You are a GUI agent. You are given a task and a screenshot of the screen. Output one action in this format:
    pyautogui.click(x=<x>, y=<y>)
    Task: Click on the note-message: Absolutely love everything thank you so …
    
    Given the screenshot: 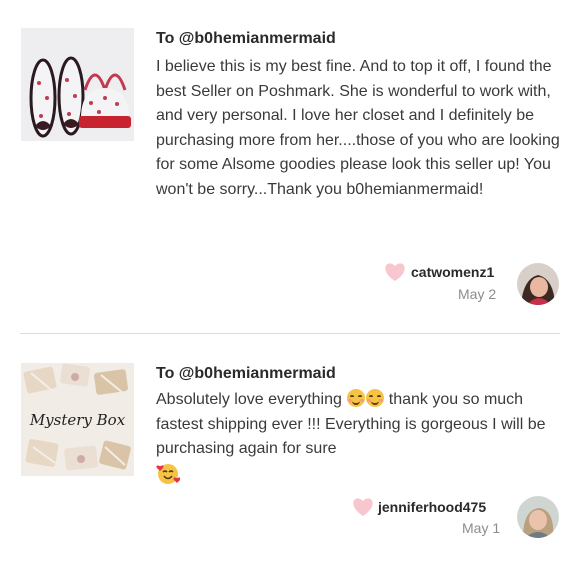 What is the action you would take?
    pyautogui.click(x=358, y=438)
    